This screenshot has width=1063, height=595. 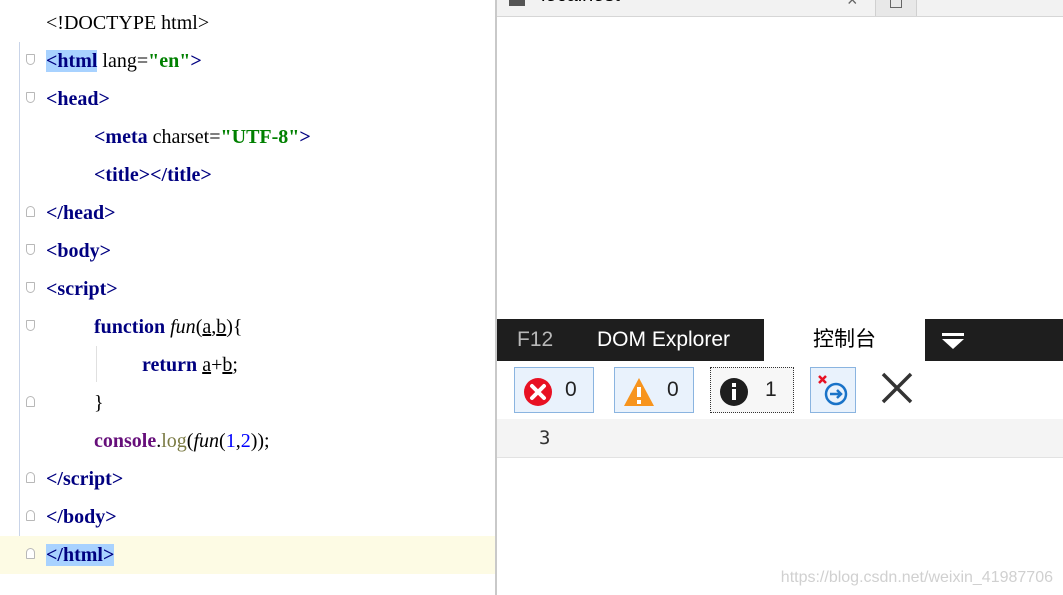 I want to click on code-line: <script>, so click(x=247, y=289).